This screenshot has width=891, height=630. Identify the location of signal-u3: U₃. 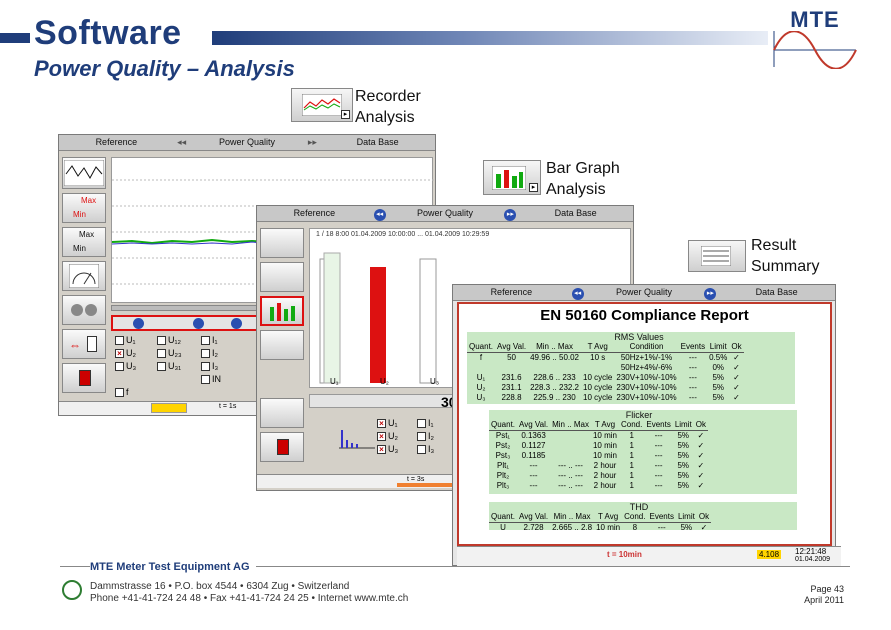
(125, 366).